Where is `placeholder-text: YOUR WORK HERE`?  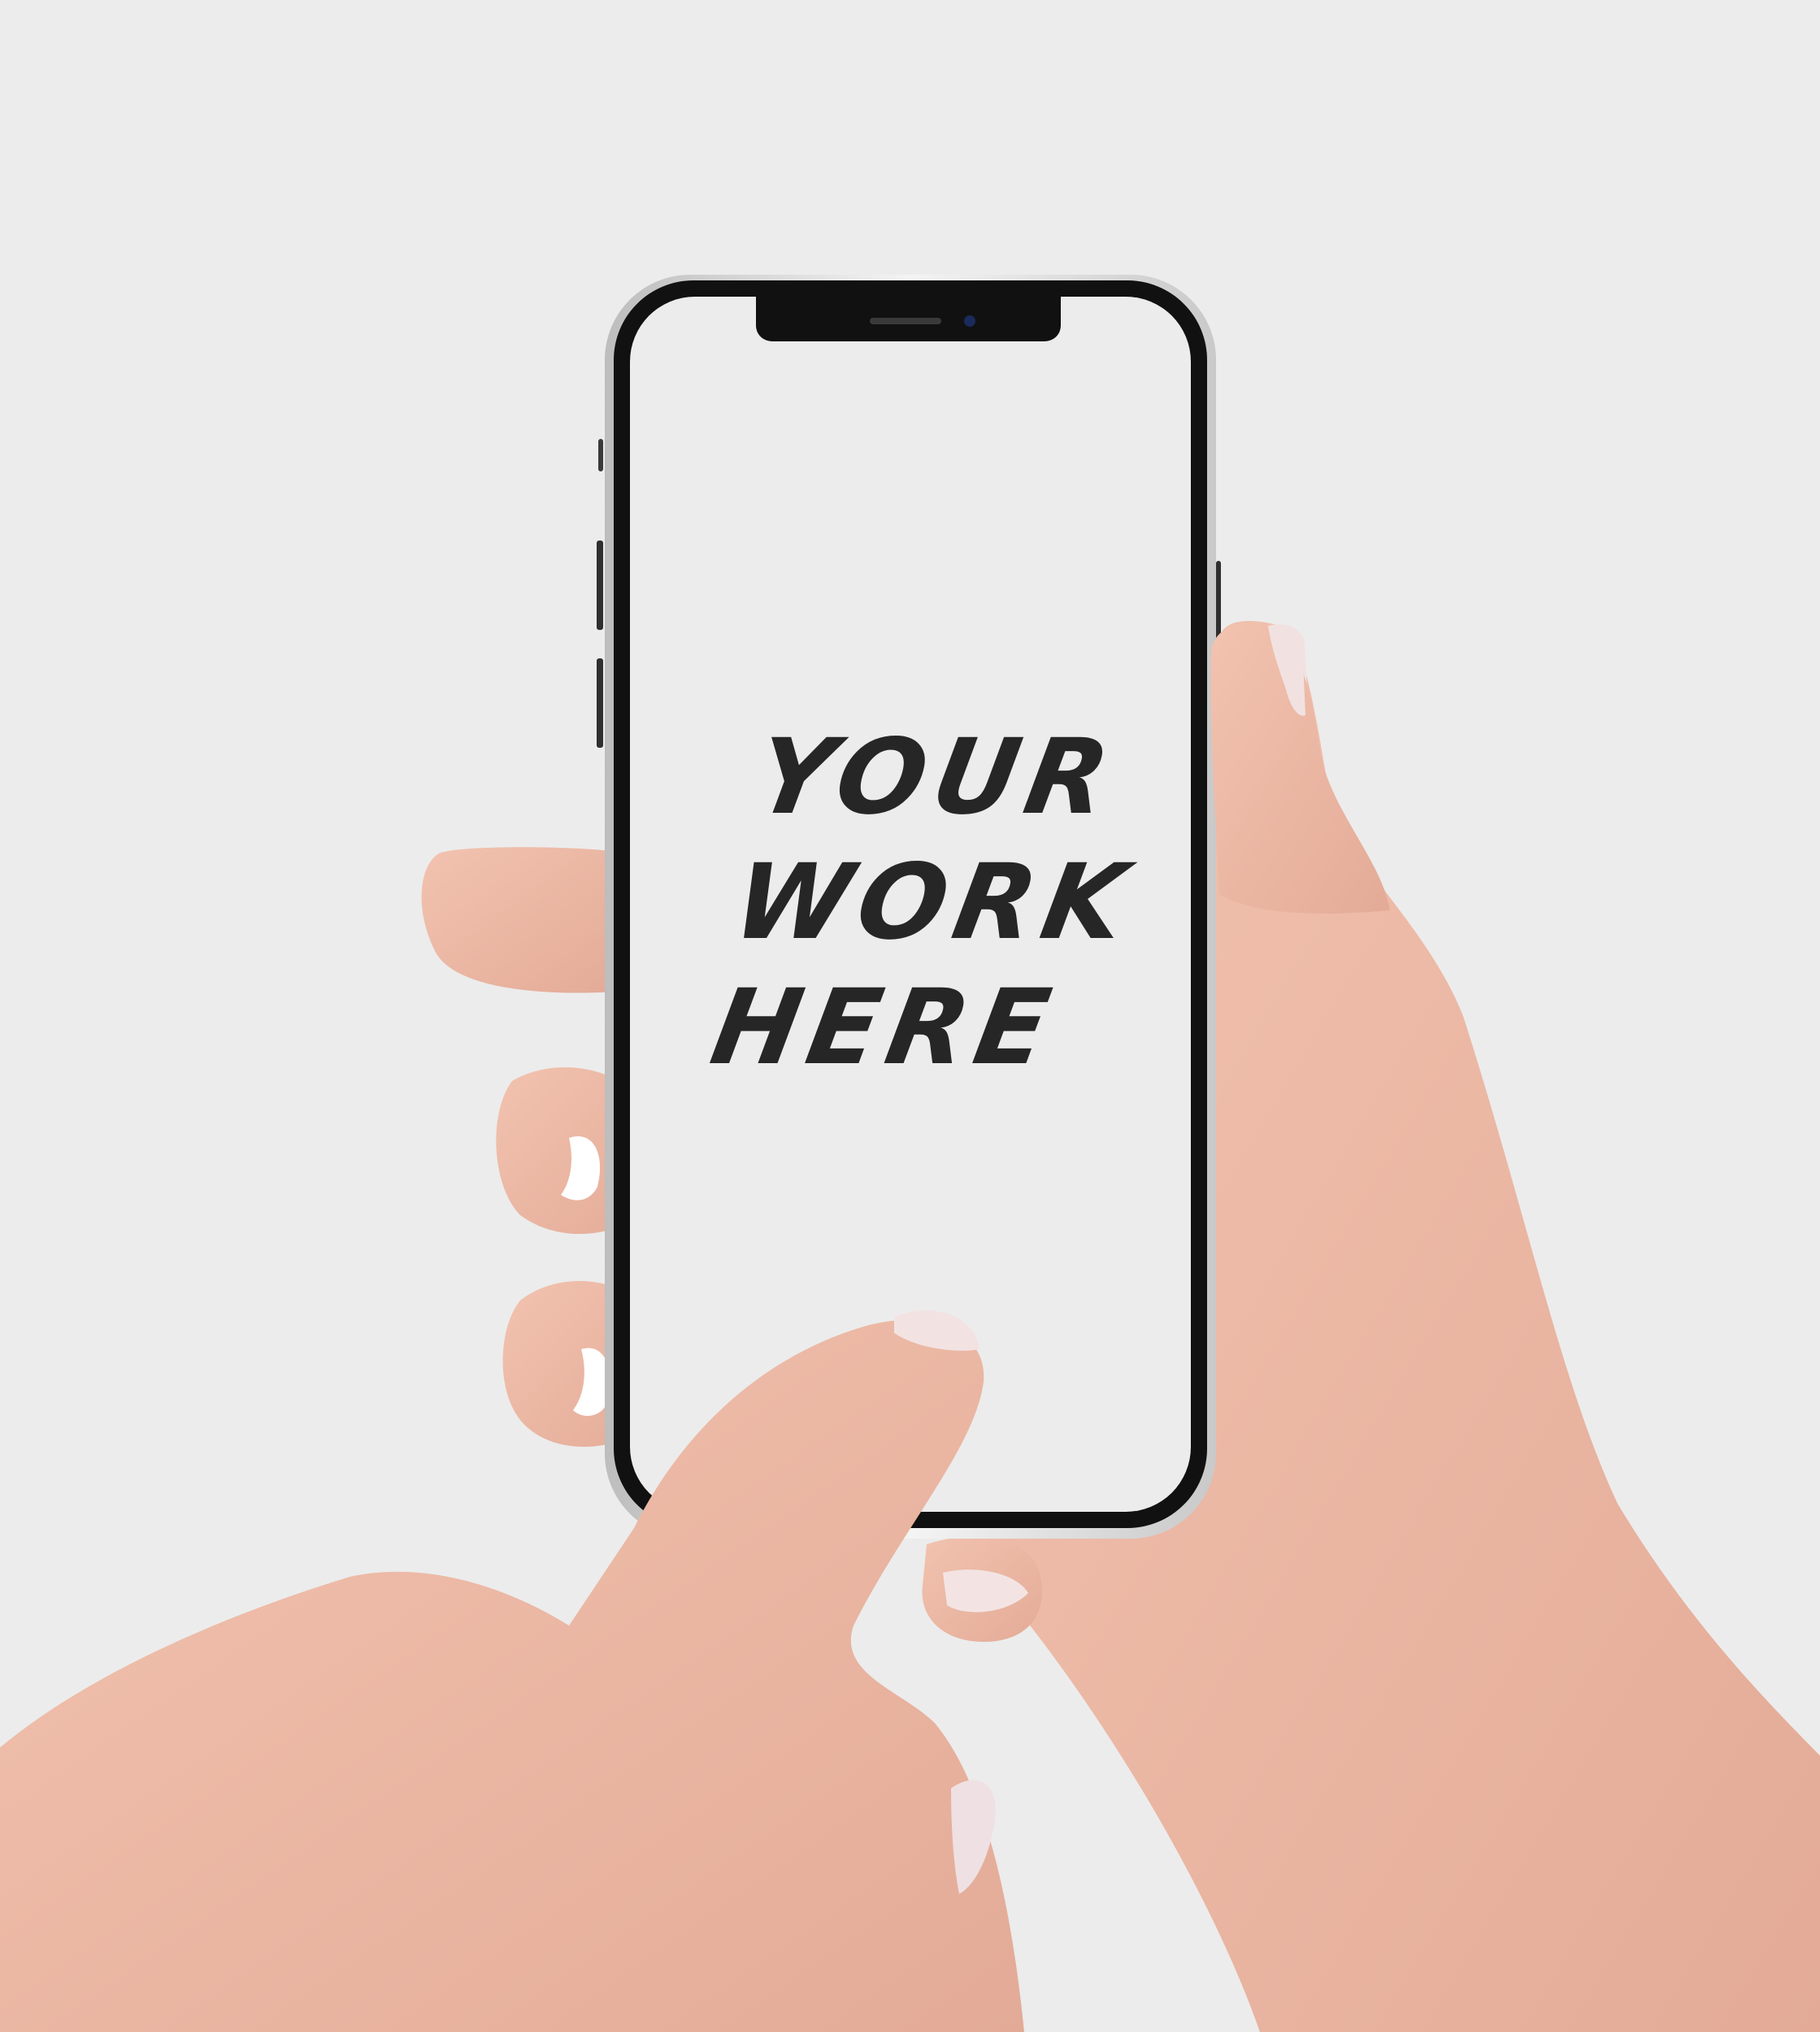 placeholder-text: YOUR WORK HERE is located at coordinates (922, 903).